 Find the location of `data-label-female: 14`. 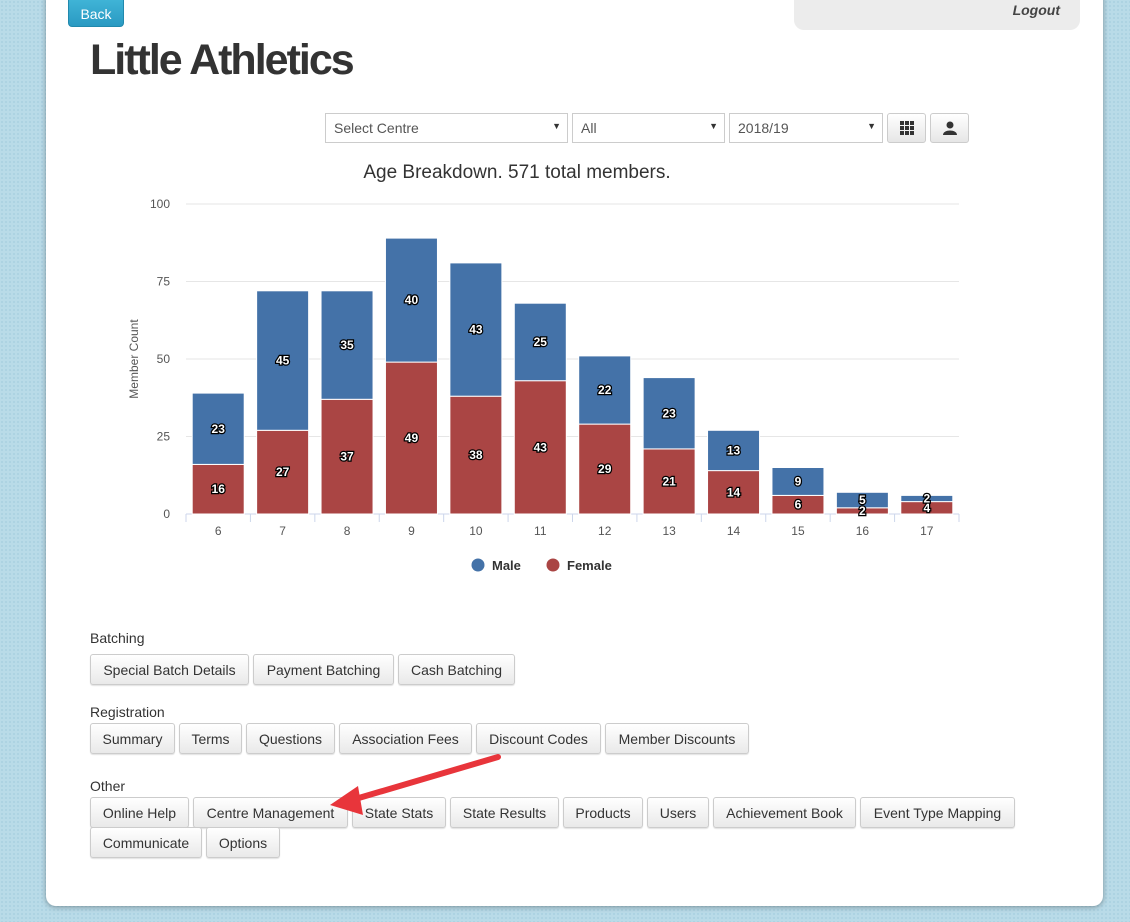

data-label-female: 14 is located at coordinates (734, 492).